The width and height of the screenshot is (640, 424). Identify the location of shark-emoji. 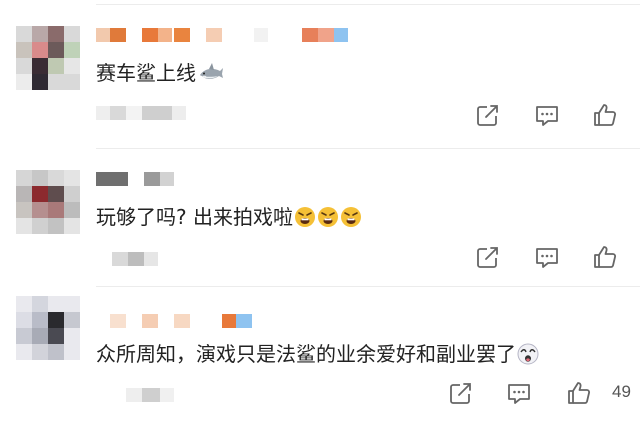
(211, 71).